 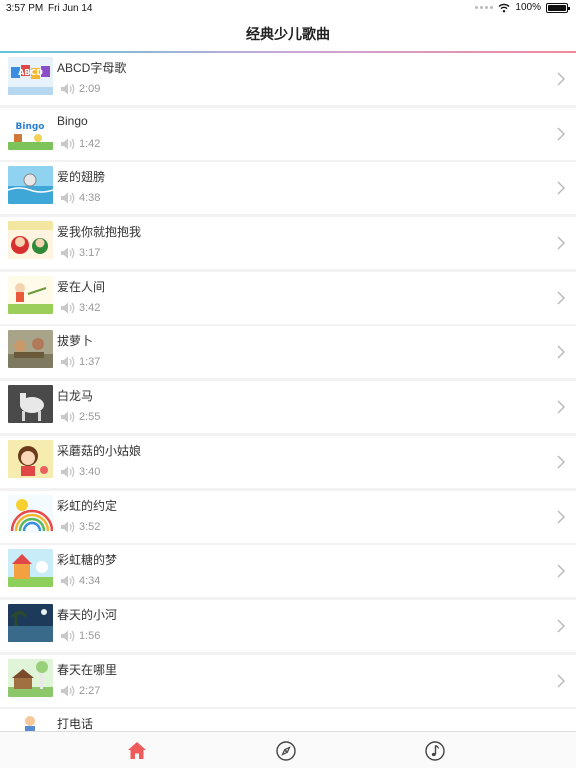 What do you see at coordinates (288, 188) in the screenshot?
I see `song-row: 爱的翅膀 4:38` at bounding box center [288, 188].